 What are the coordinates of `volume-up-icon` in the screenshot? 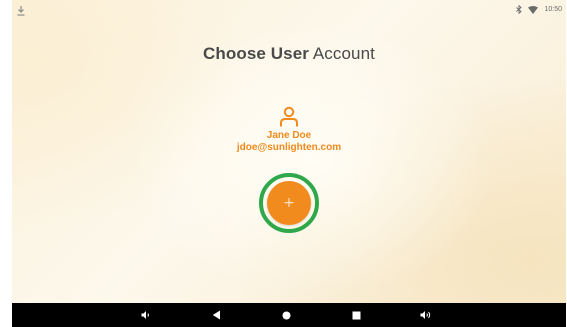 It's located at (426, 315).